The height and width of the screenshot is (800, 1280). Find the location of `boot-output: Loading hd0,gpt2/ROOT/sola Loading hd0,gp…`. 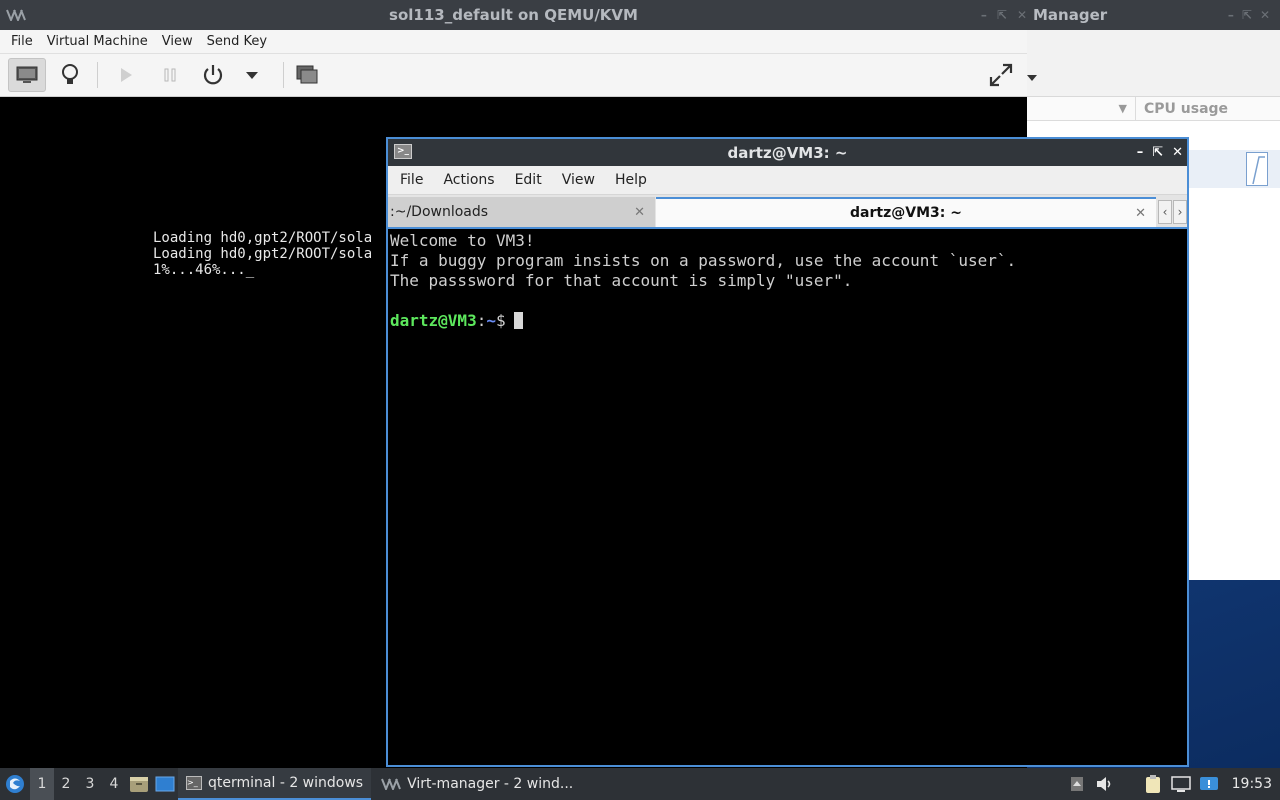

boot-output: Loading hd0,gpt2/ROOT/sola Loading hd0,gp… is located at coordinates (269, 254).